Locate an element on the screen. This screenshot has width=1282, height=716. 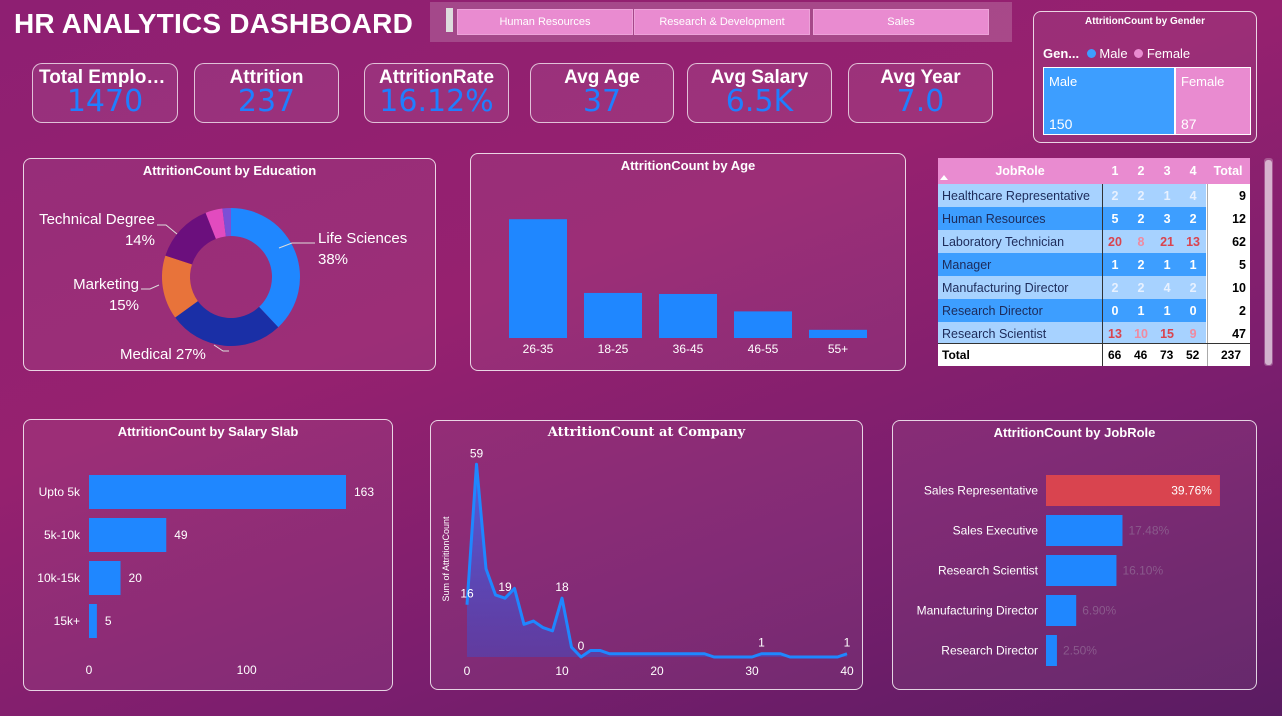
jobrole-value-label: 16.10% is located at coordinates (1142, 571).